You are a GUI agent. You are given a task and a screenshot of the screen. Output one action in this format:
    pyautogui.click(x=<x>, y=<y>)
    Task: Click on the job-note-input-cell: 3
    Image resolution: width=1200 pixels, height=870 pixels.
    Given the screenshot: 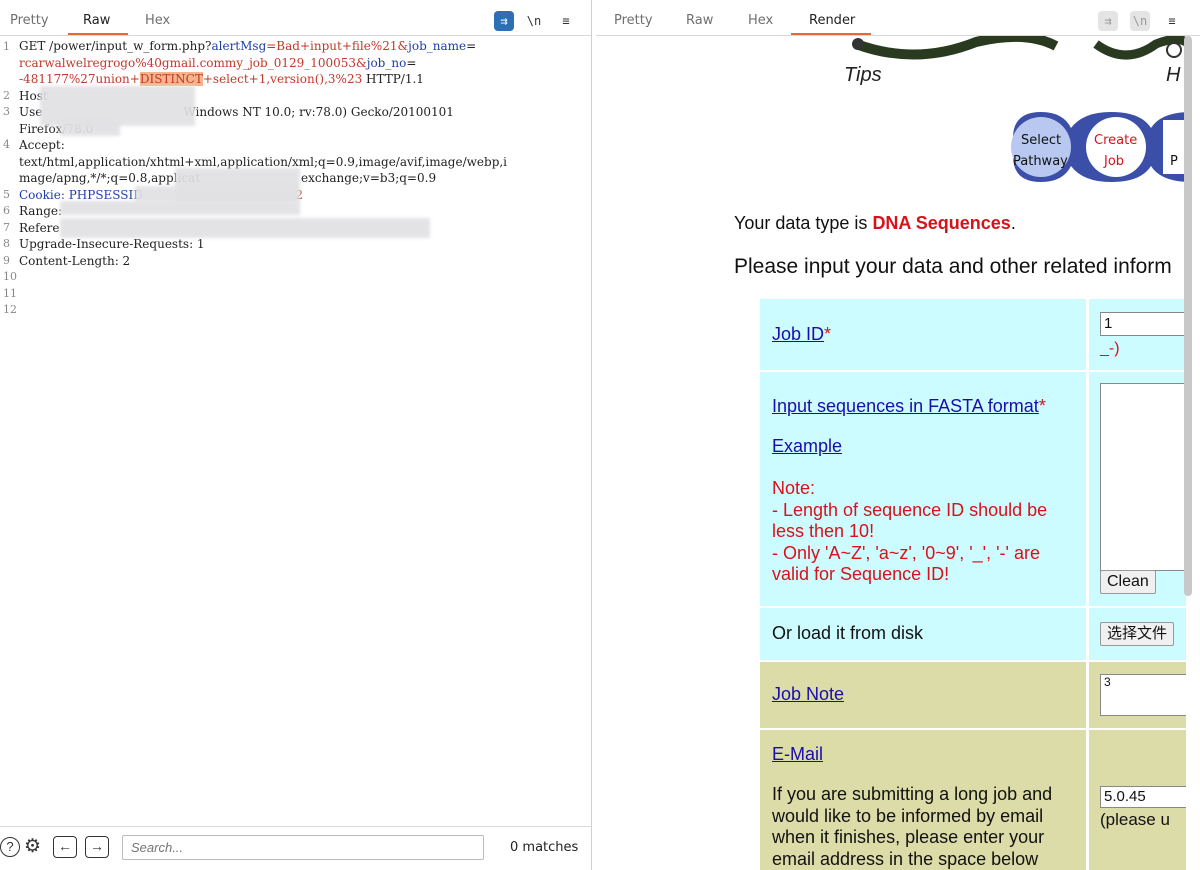 What is the action you would take?
    pyautogui.click(x=1137, y=695)
    